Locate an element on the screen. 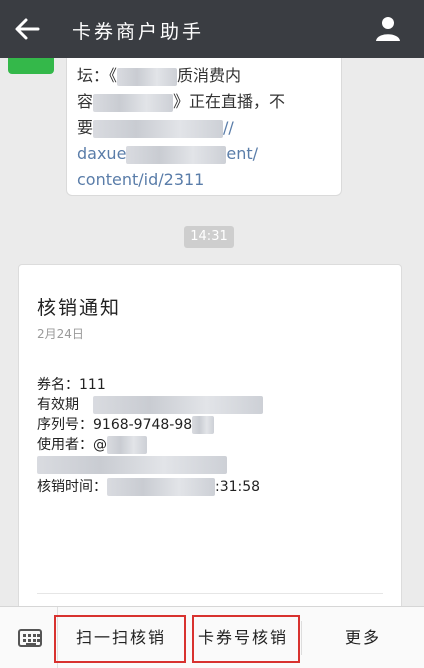  field-serial: 序列号：9168-9748-98 is located at coordinates (126, 425).